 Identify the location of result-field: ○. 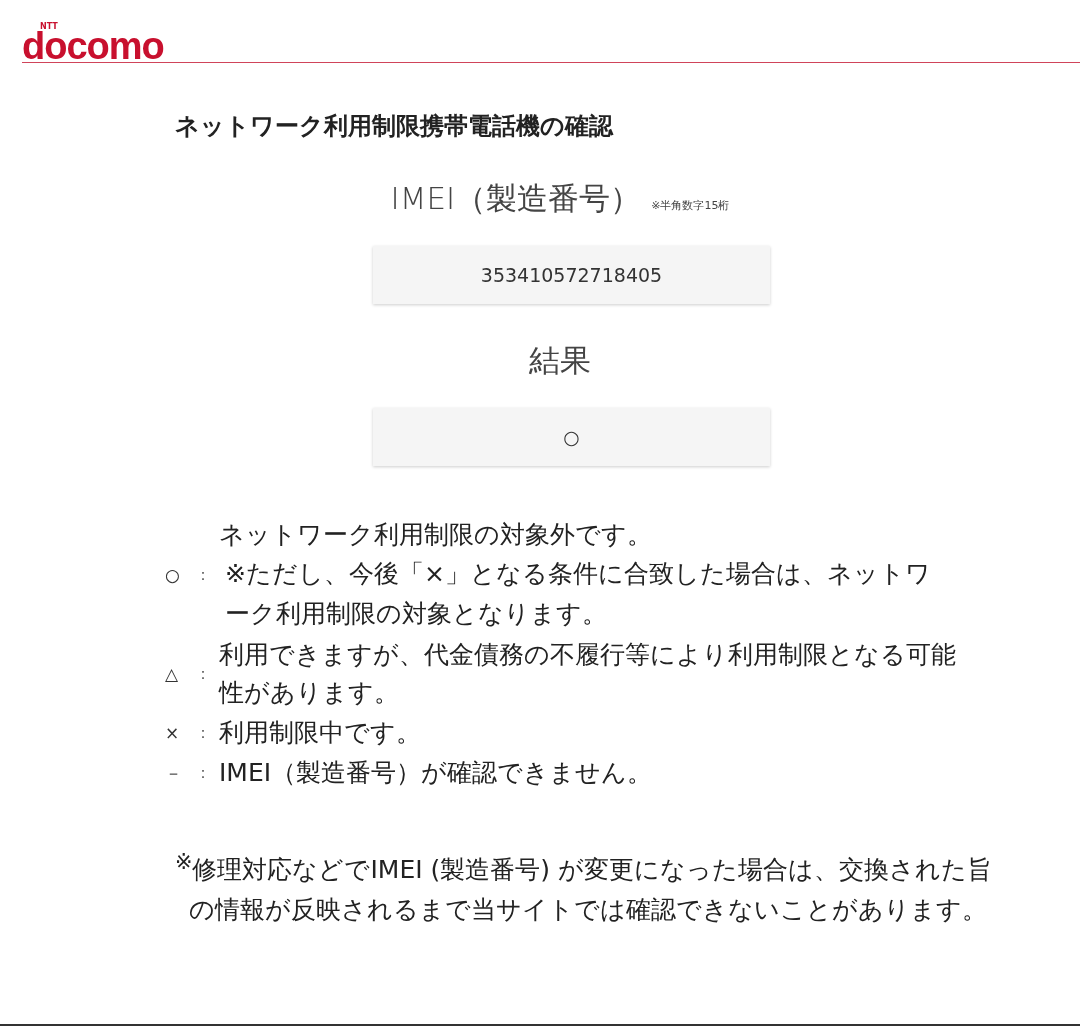
(571, 437).